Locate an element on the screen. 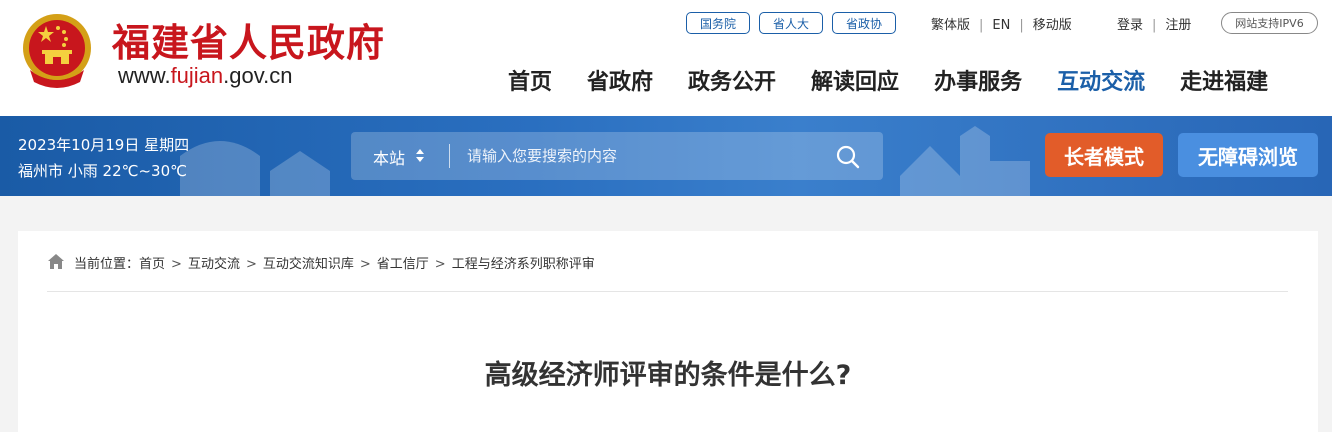 This screenshot has width=1332, height=432. pill-provincial-cppcc: 省政协 is located at coordinates (864, 23).